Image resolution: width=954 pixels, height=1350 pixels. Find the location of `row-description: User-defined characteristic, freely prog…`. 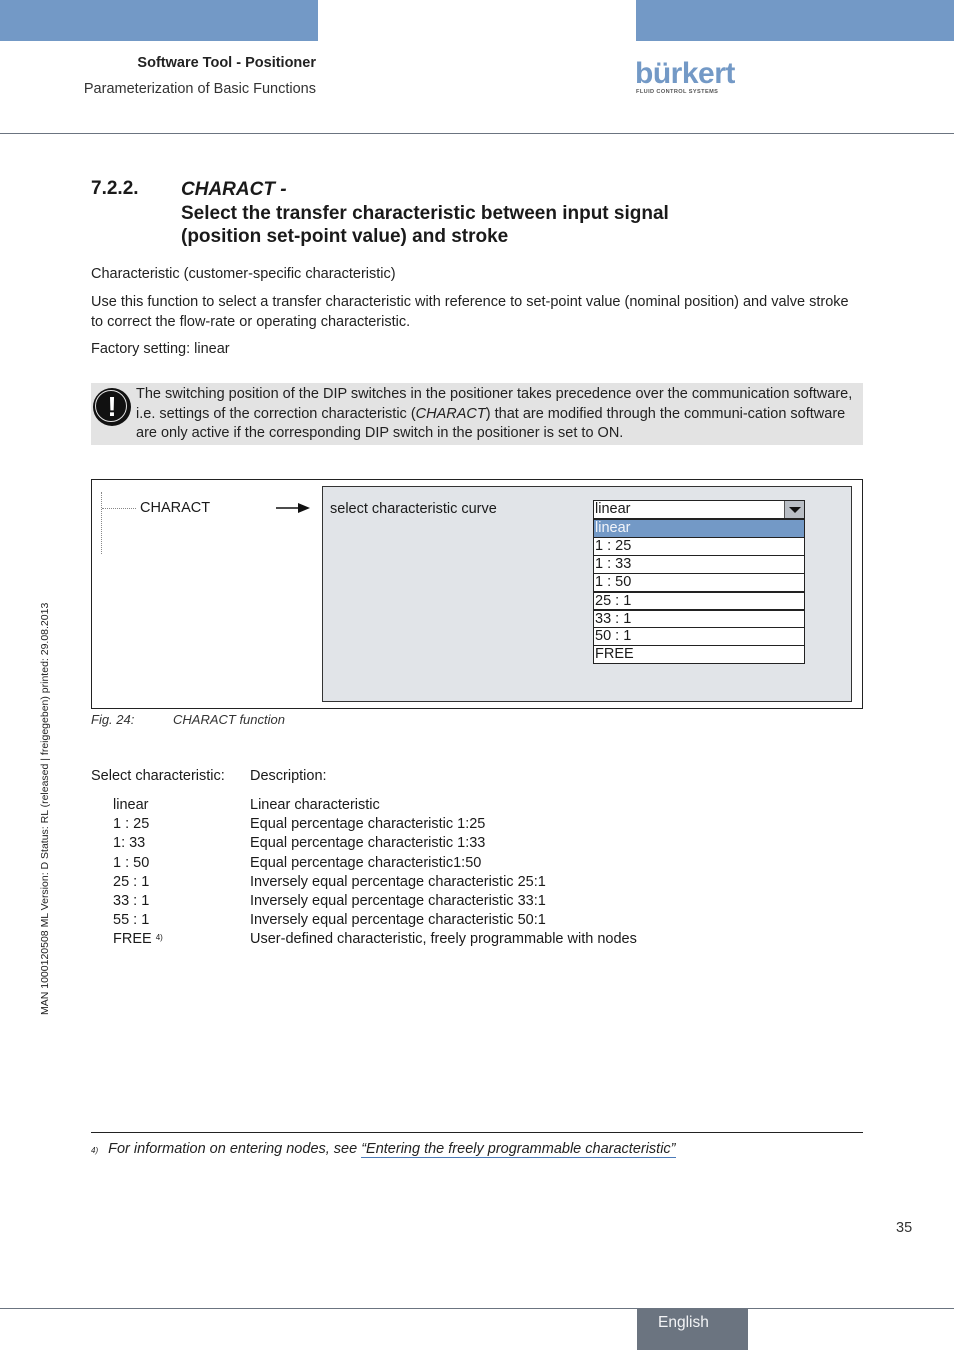

row-description: User-defined characteristic, freely prog… is located at coordinates (443, 939).